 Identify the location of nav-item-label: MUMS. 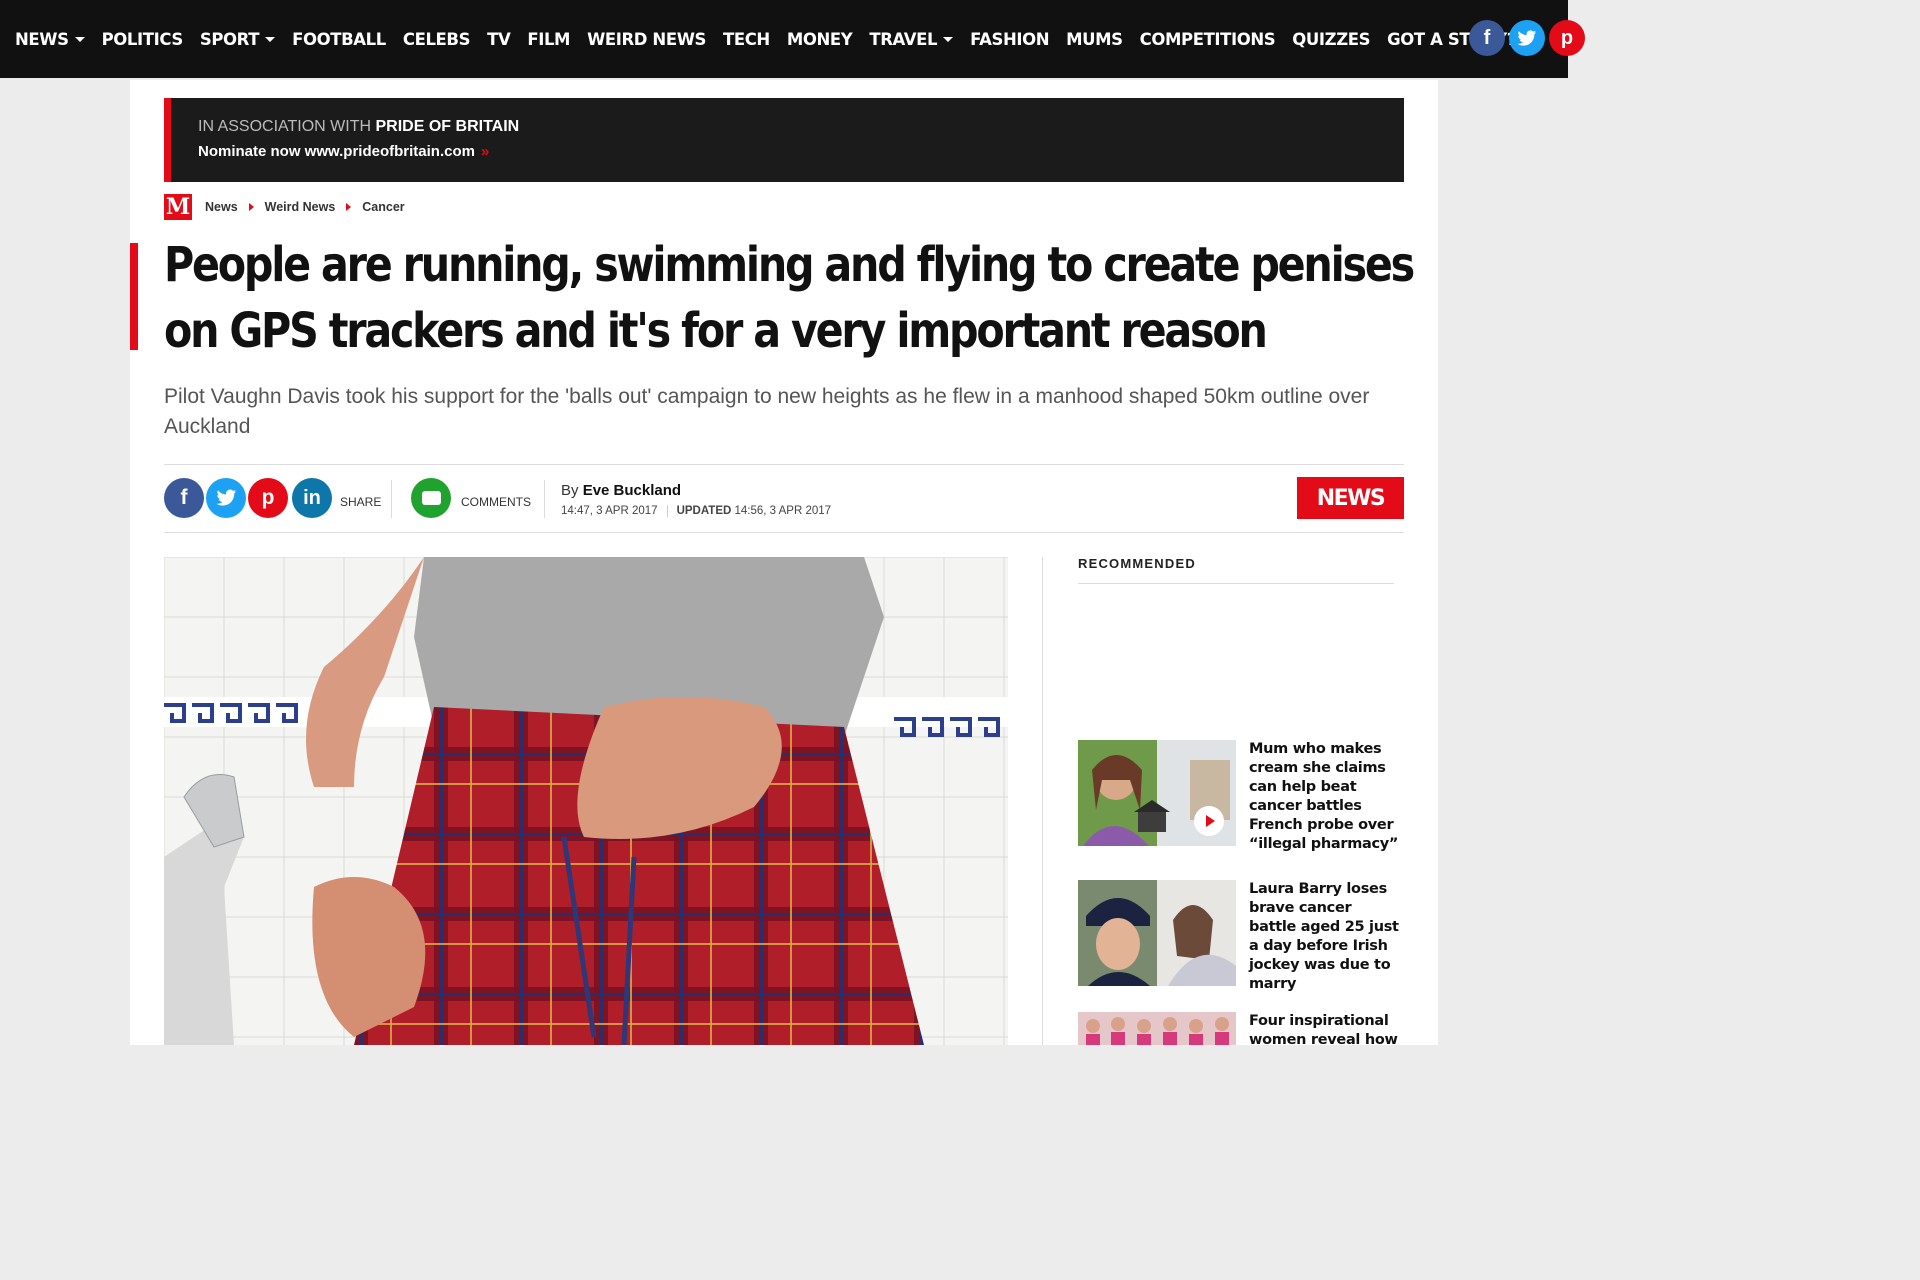
(1094, 39).